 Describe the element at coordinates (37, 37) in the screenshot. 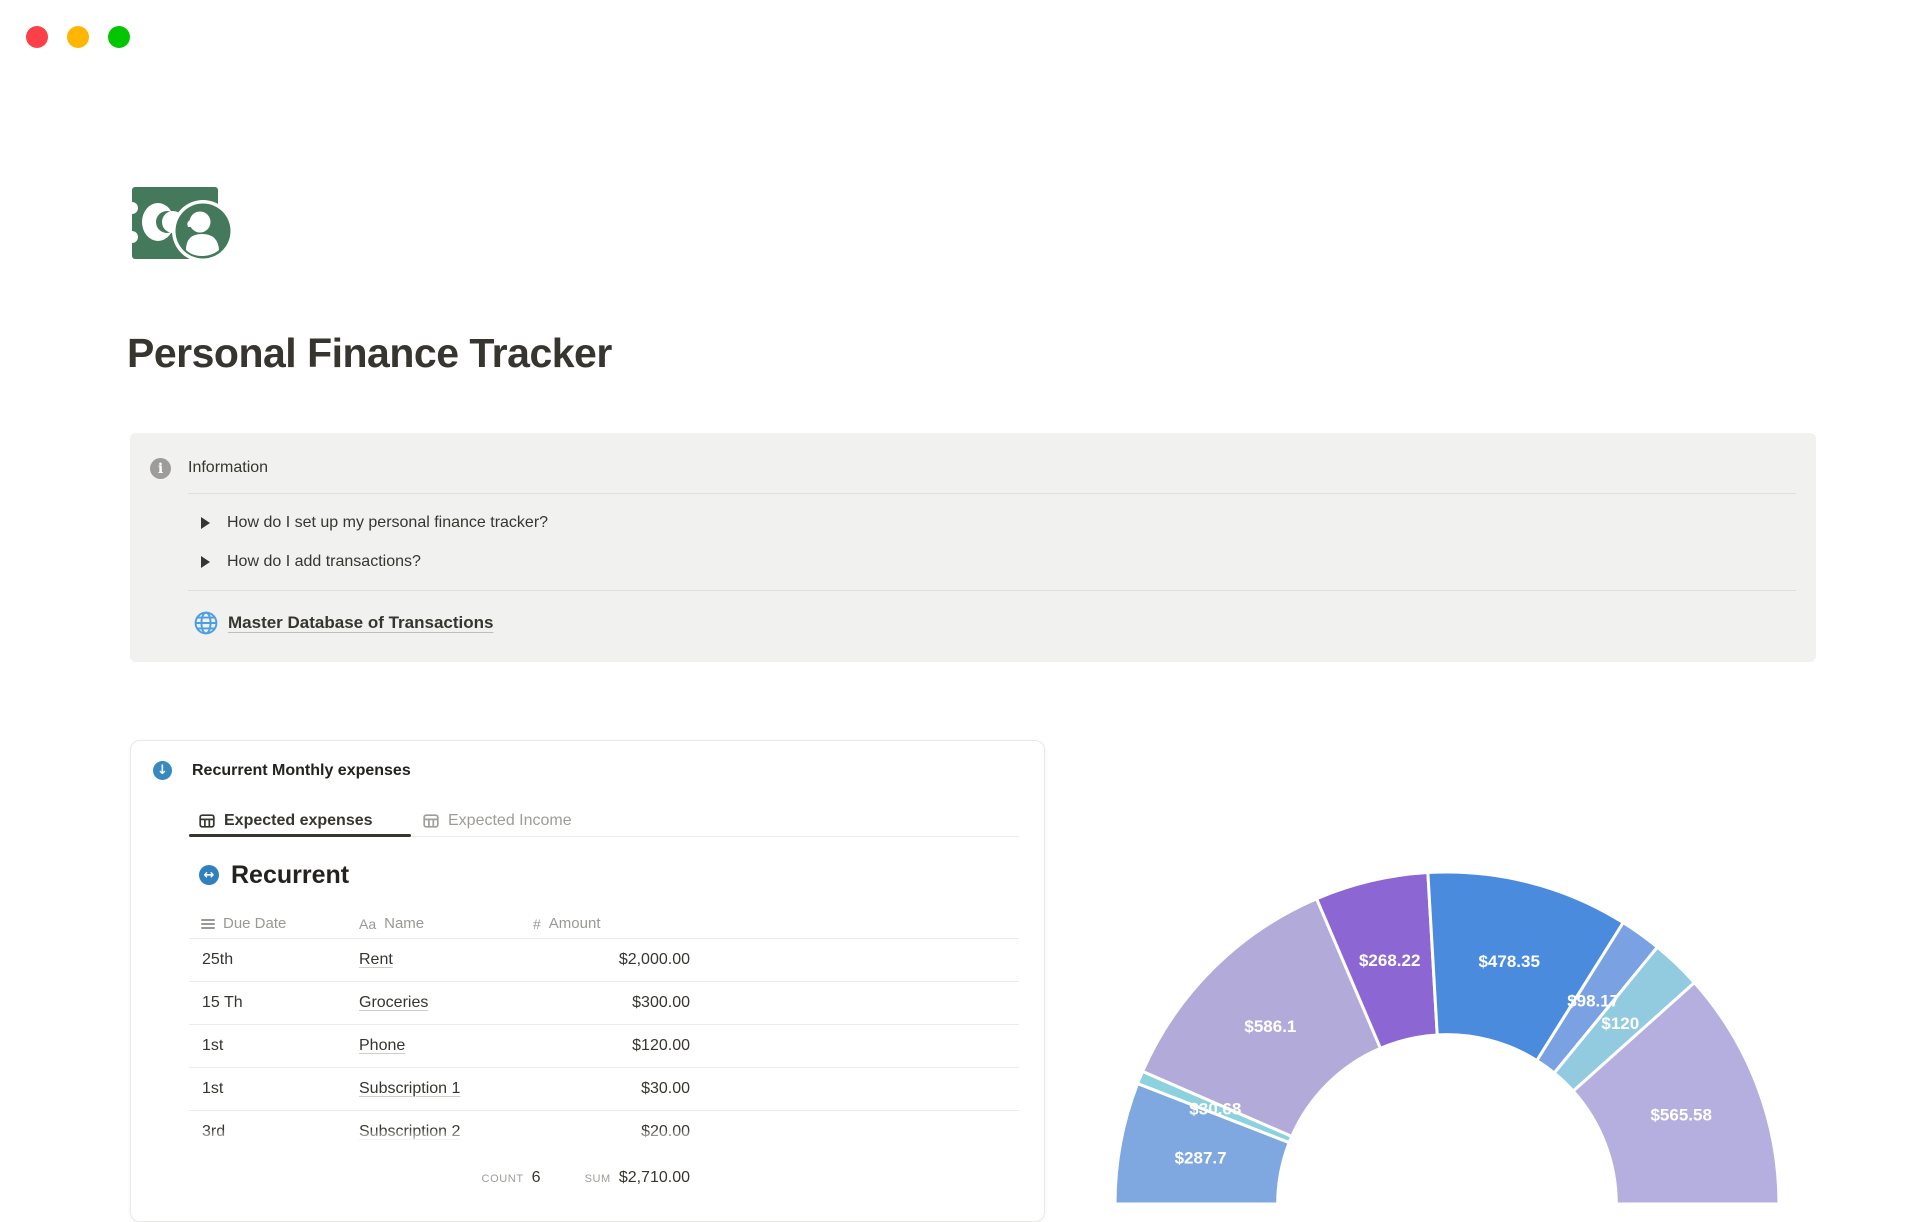

I see `close-button` at that location.